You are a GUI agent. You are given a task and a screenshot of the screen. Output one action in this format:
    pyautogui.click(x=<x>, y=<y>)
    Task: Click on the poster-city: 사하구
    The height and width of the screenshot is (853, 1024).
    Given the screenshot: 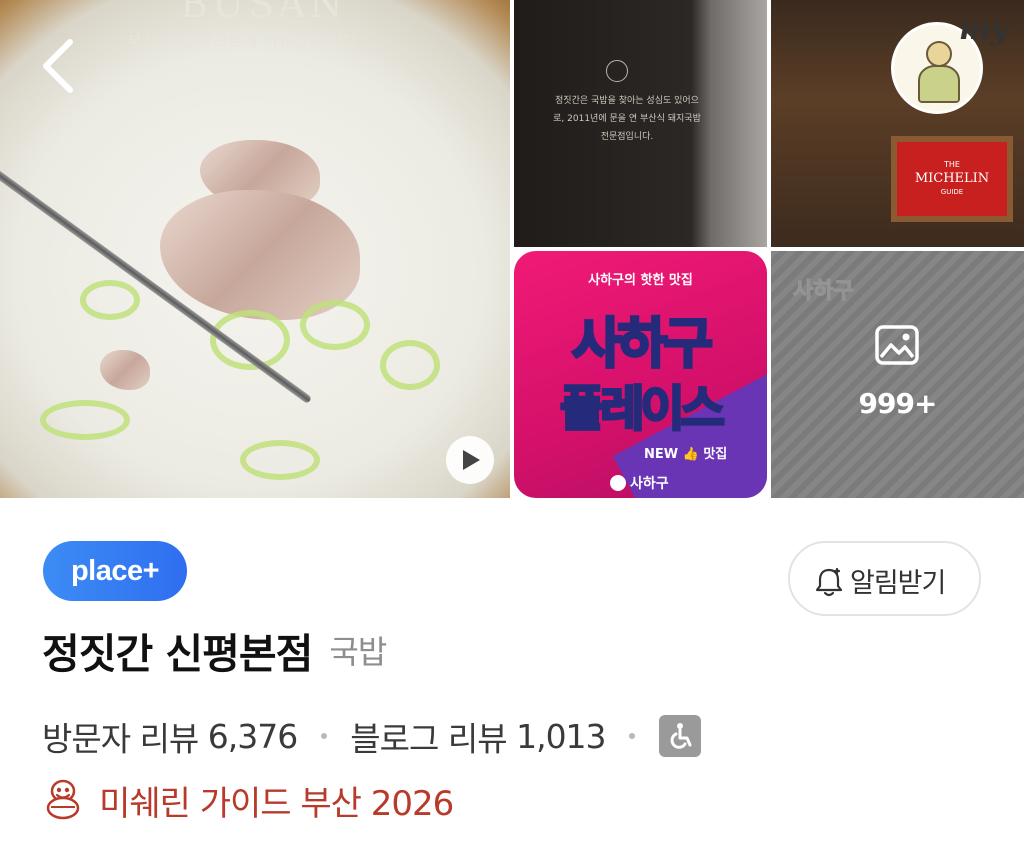 What is the action you would take?
    pyautogui.click(x=649, y=484)
    